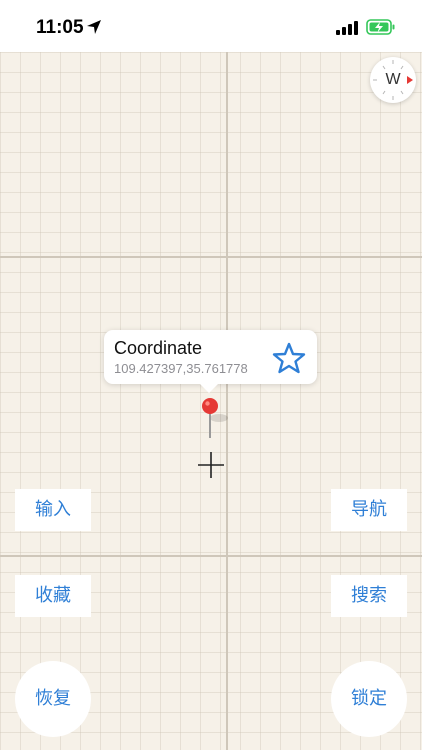  What do you see at coordinates (94, 29) in the screenshot?
I see `location-arrow-icon` at bounding box center [94, 29].